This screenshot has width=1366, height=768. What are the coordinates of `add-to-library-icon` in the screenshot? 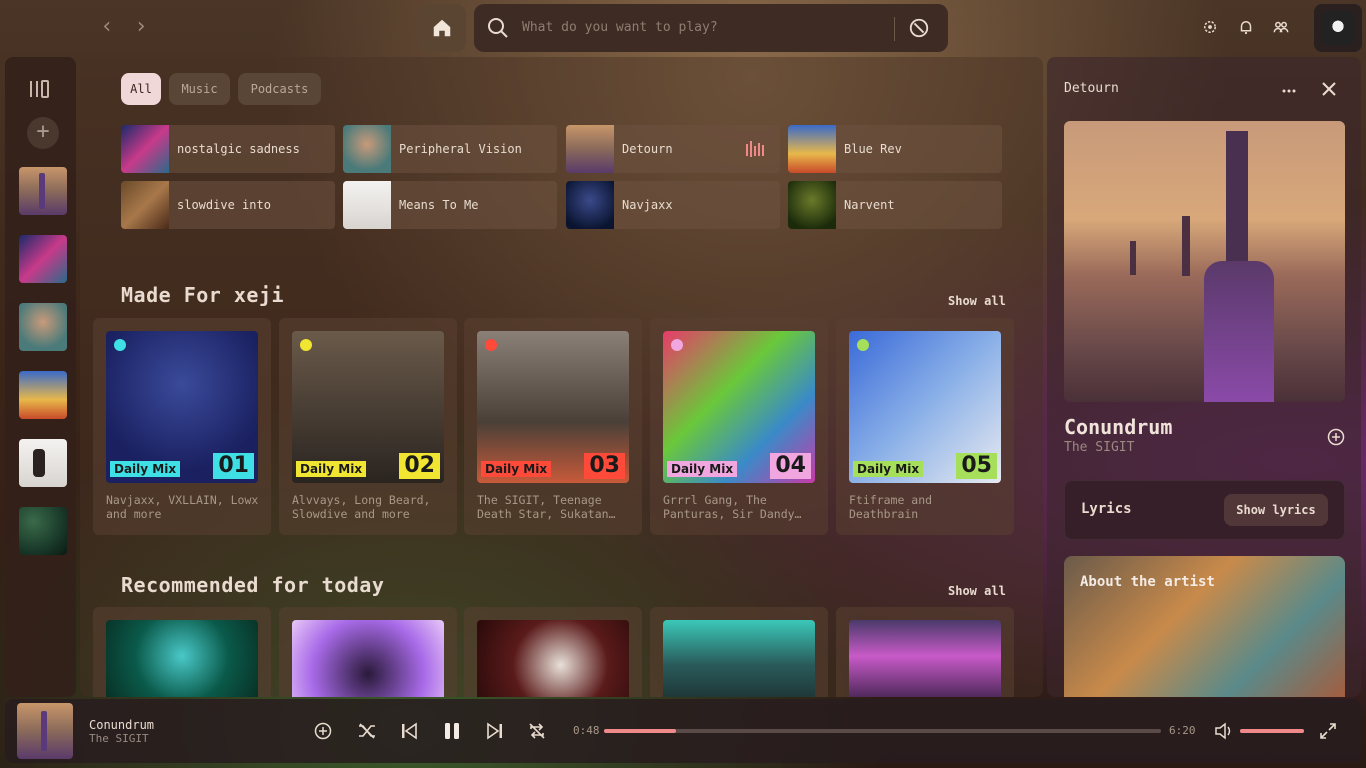 It's located at (1336, 437).